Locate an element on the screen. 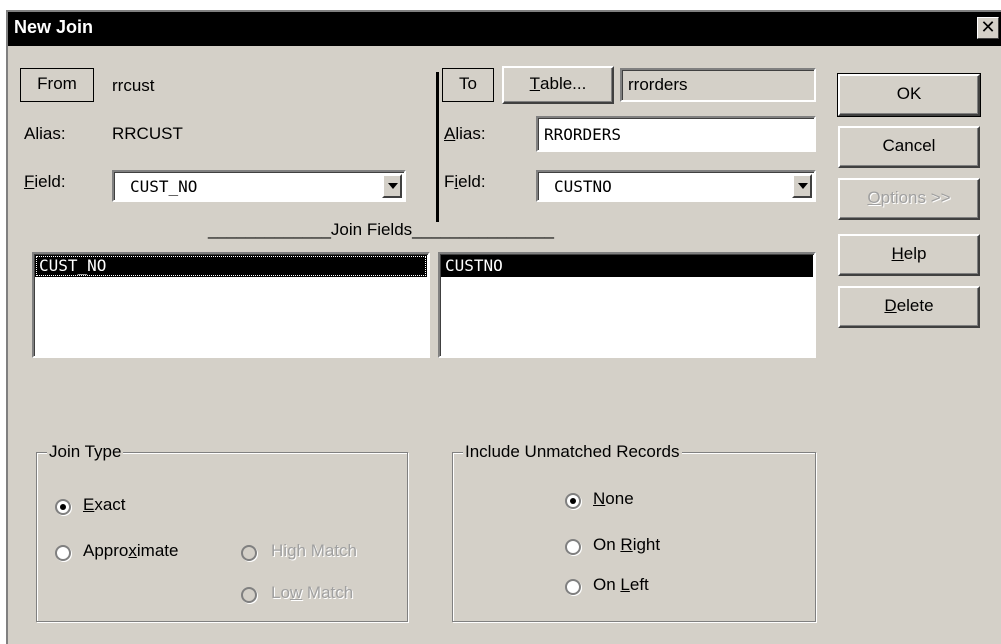  left-join-fields-list: CUST_NO is located at coordinates (231, 305).